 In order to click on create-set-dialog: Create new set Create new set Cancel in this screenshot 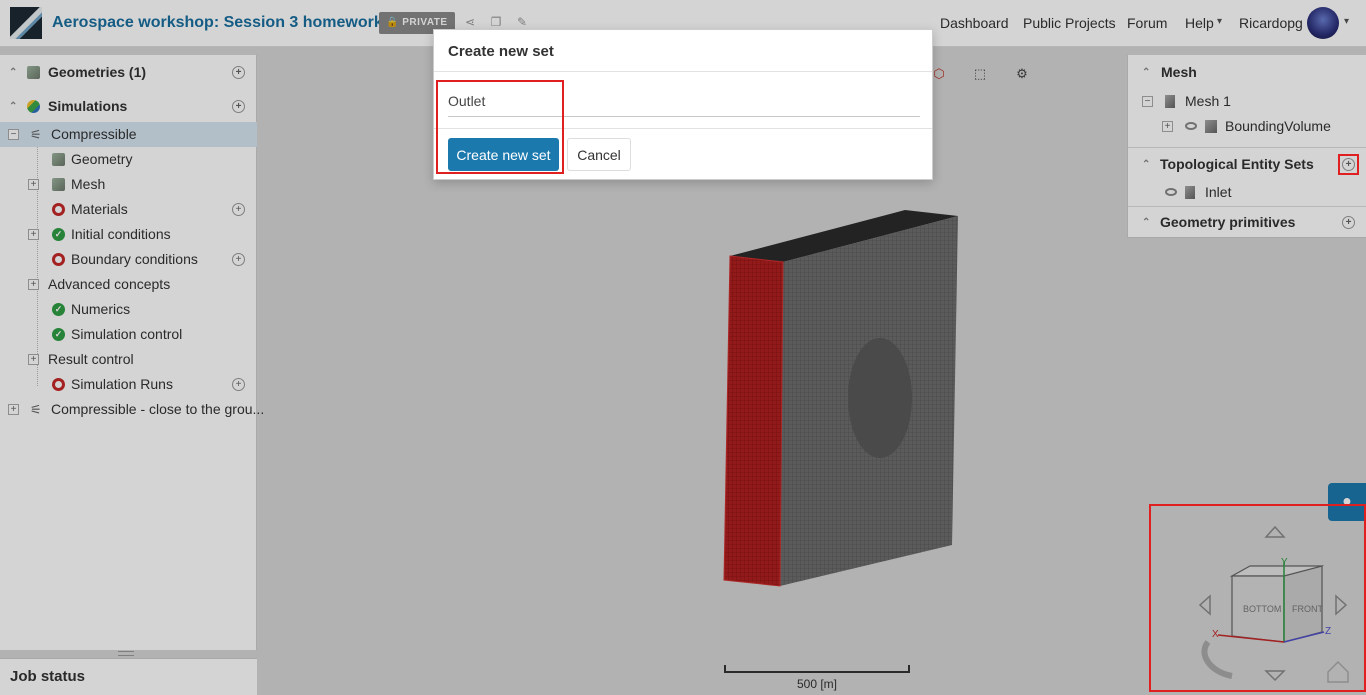, I will do `click(683, 104)`.